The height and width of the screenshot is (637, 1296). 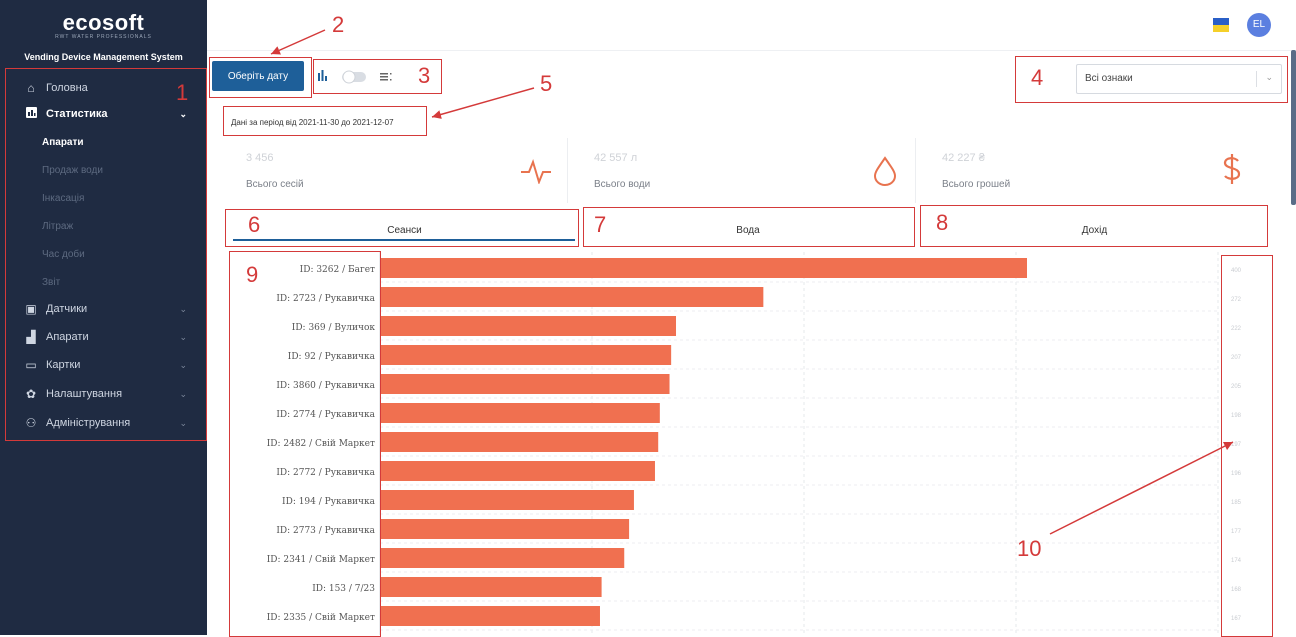 I want to click on annotation-number-9: 9, so click(x=252, y=274).